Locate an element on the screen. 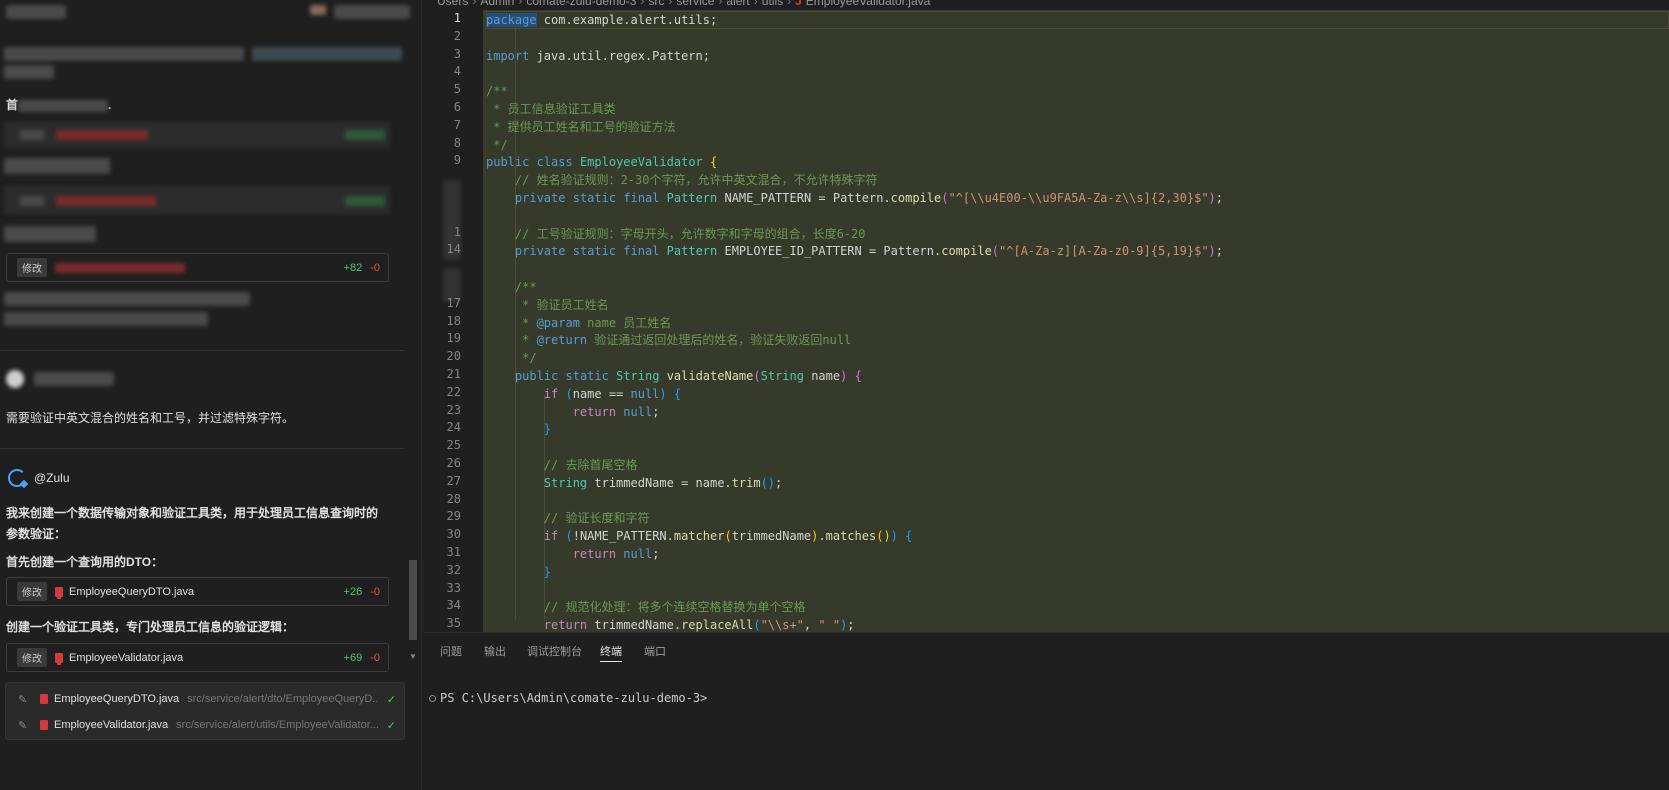 The height and width of the screenshot is (790, 1669). code-line: // 工号验证规则：字母开头，允许数字和字母的组合，长度6-20 is located at coordinates (676, 234).